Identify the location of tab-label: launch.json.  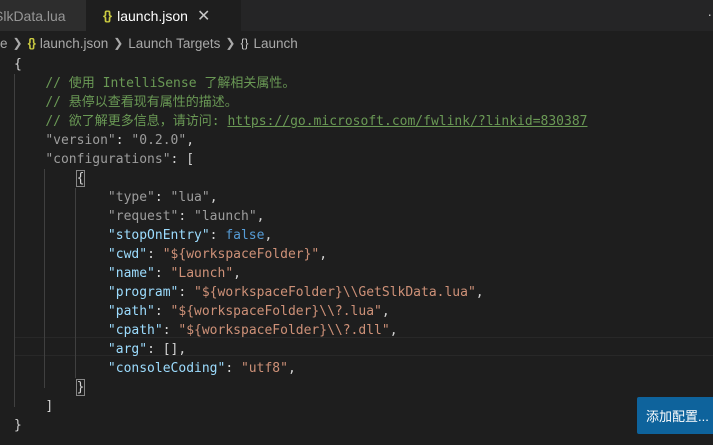
(152, 15).